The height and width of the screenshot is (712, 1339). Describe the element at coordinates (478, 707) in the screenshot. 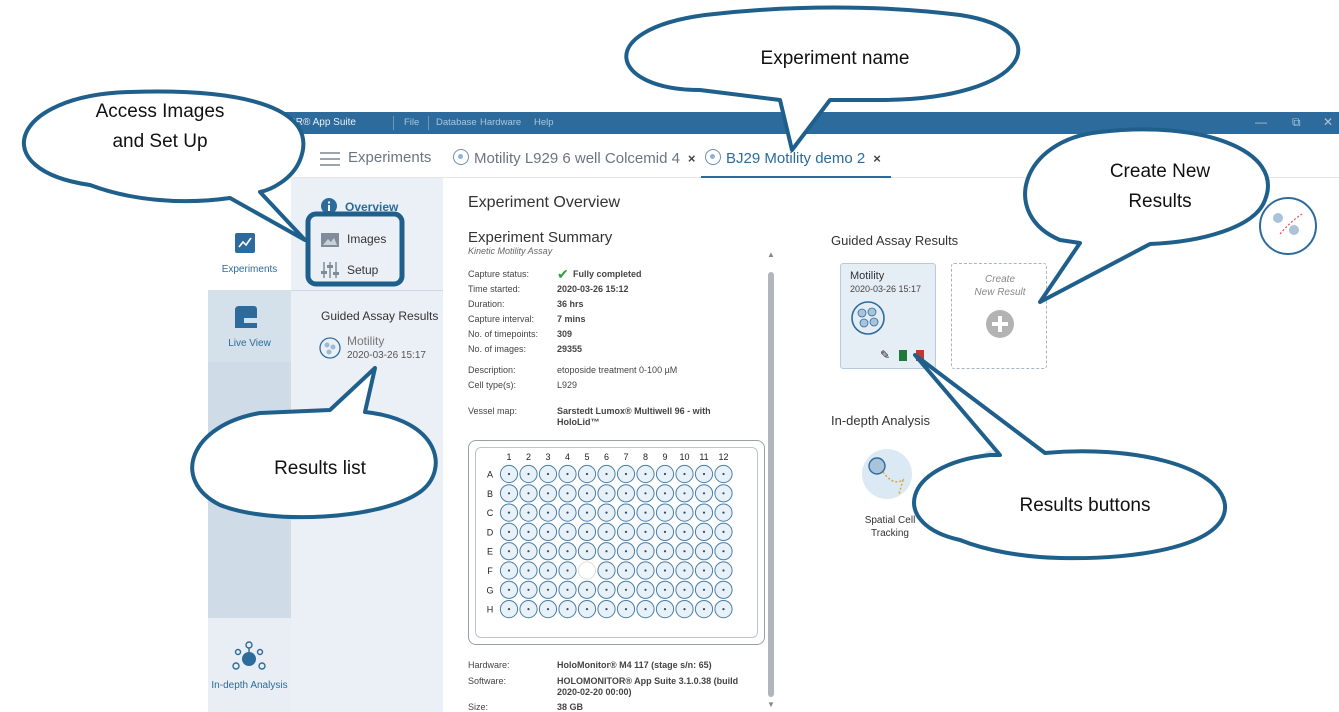

I see `field-label: Size:` at that location.